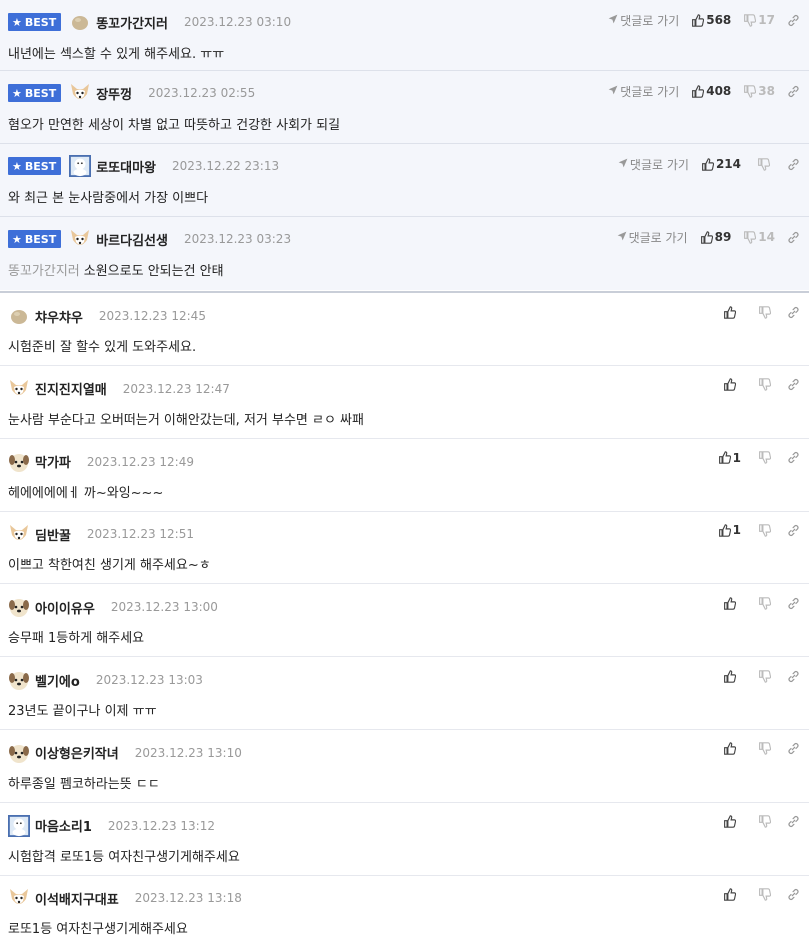 This screenshot has height=938, width=809. Describe the element at coordinates (17, 239) in the screenshot. I see `star-icon: ★` at that location.